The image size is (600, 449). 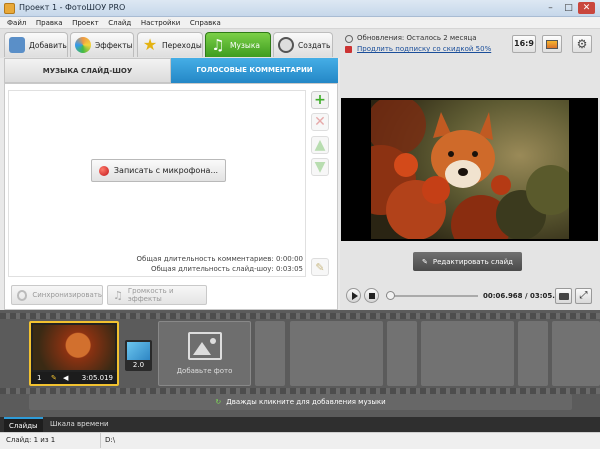 What do you see at coordinates (286, 45) in the screenshot?
I see `film-reel-icon` at bounding box center [286, 45].